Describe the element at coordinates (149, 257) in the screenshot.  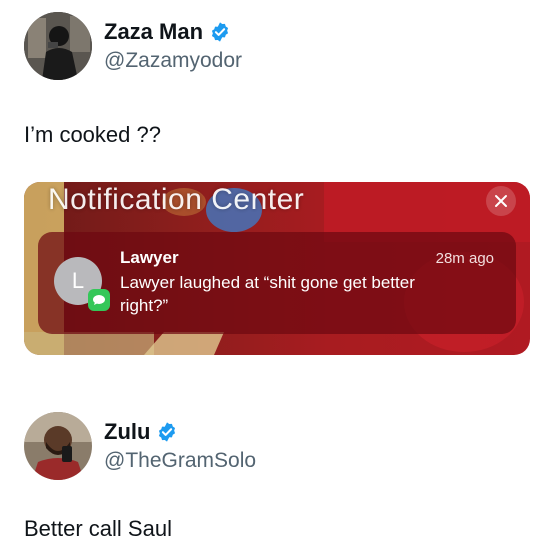
I see `notification-sender: Lawyer` at that location.